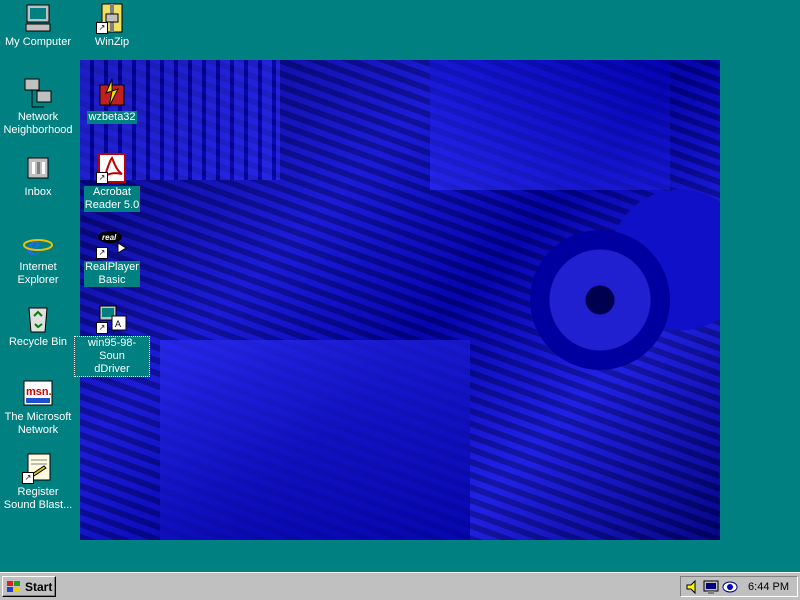  Describe the element at coordinates (692, 587) in the screenshot. I see `volume-icon` at that location.